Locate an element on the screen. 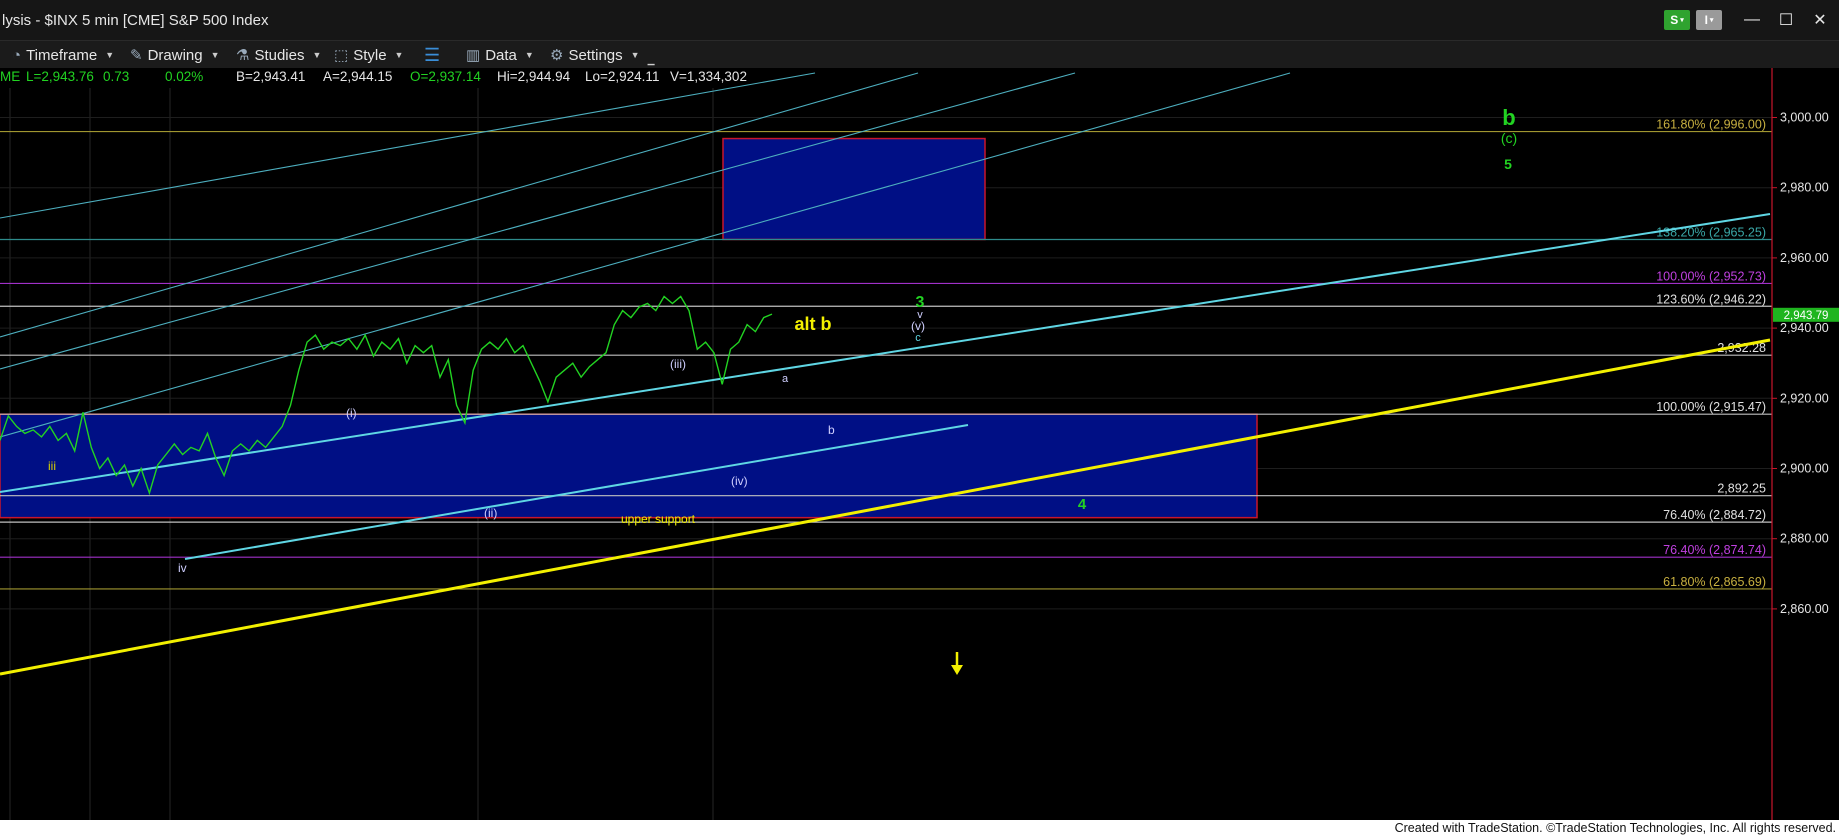  s-button: S ▾ is located at coordinates (1677, 20).